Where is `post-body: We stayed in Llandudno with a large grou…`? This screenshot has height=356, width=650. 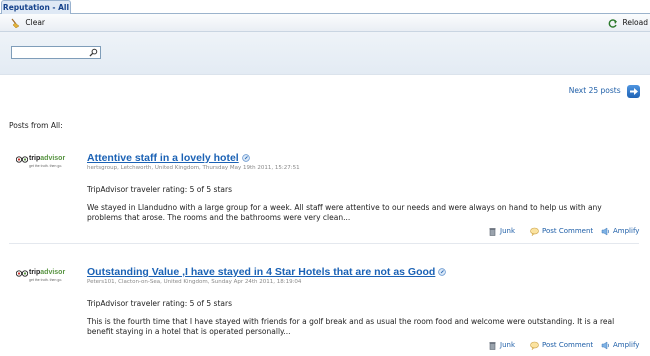 post-body: We stayed in Llandudno with a large grou… is located at coordinates (344, 212).